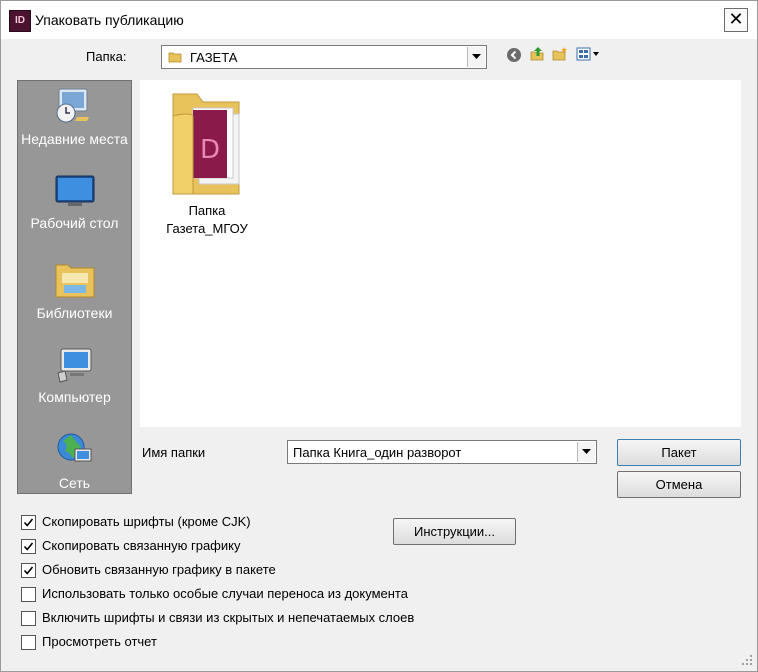  Describe the element at coordinates (74, 313) in the screenshot. I see `place-libraries-label: Библиотеки` at that location.